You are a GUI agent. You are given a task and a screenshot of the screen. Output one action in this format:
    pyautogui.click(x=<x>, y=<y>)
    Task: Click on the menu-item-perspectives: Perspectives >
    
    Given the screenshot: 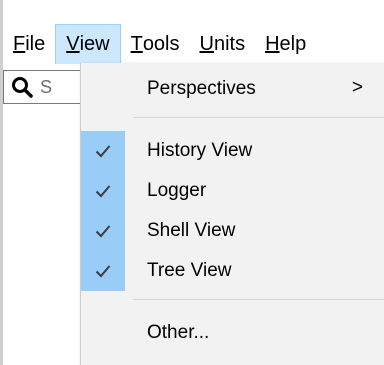 What is the action you would take?
    pyautogui.click(x=232, y=89)
    